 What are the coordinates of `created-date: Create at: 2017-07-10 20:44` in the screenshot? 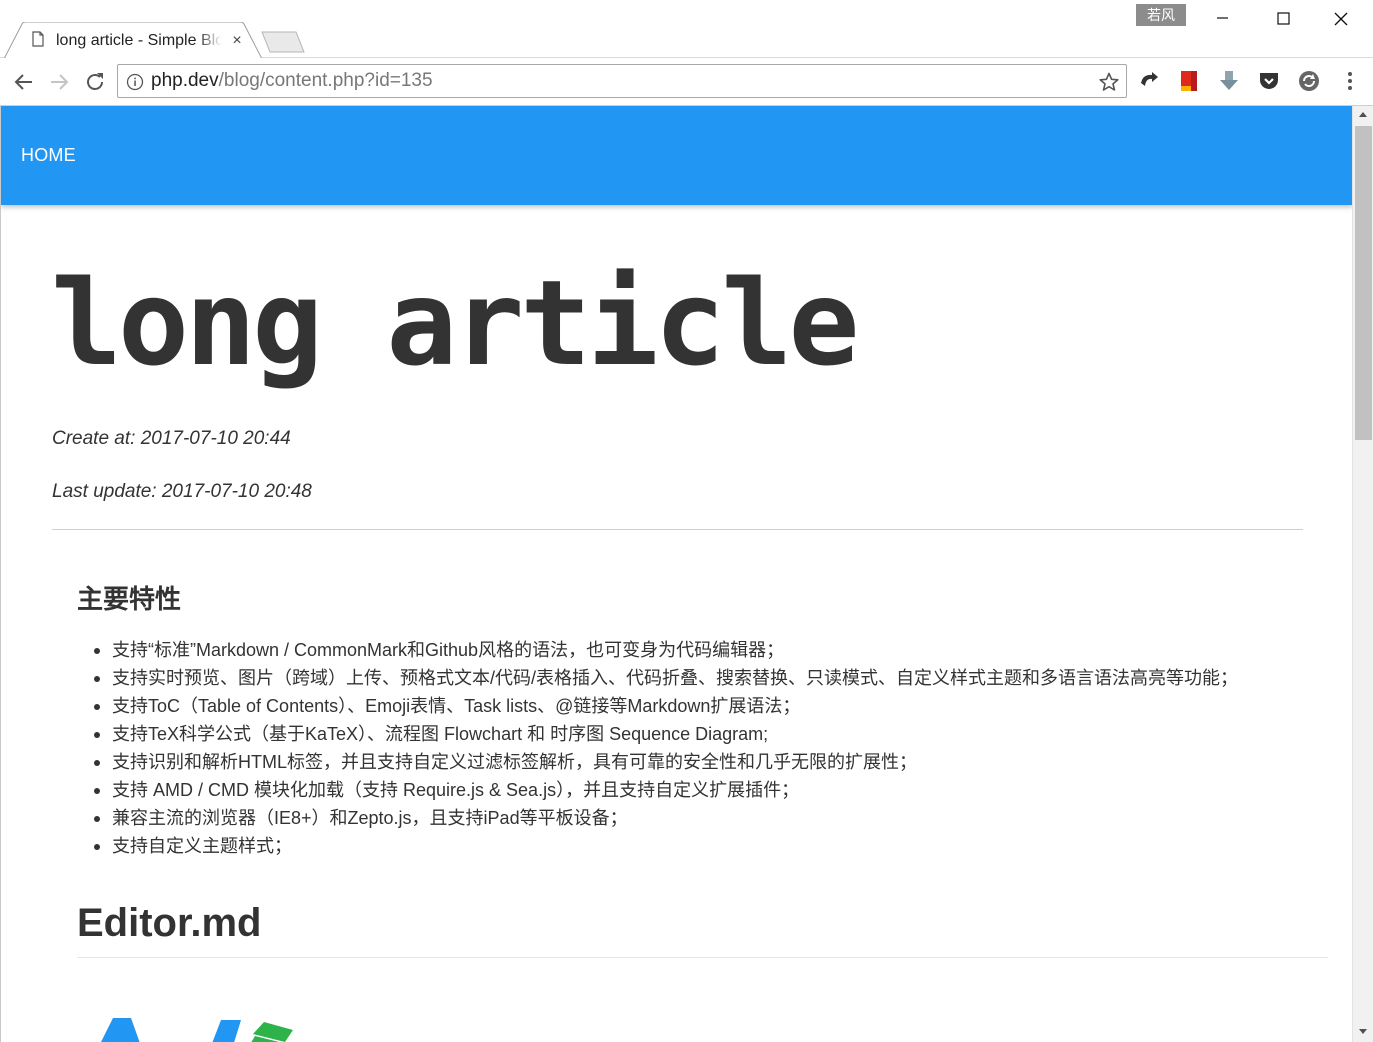 It's located at (171, 438).